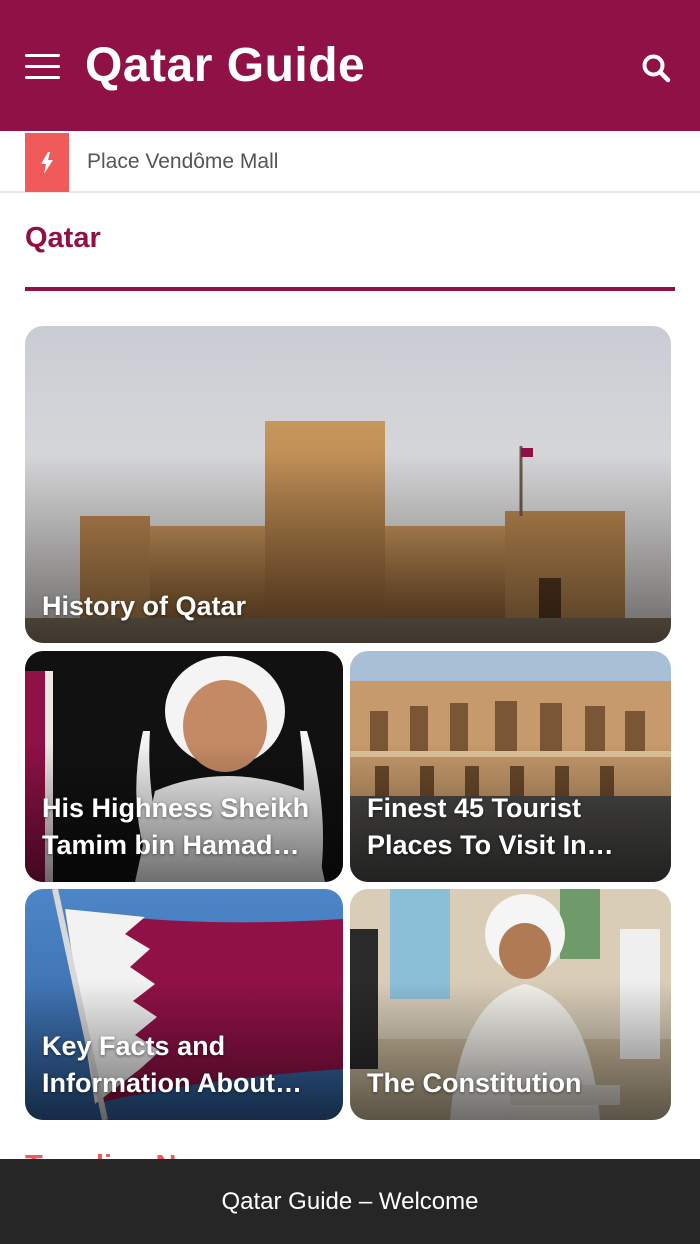 The image size is (700, 1244). Describe the element at coordinates (656, 68) in the screenshot. I see `search-icon` at that location.